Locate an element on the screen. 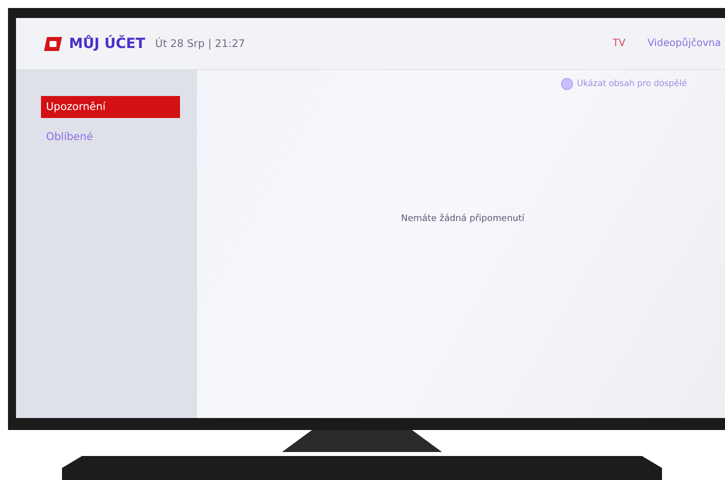 The height and width of the screenshot is (480, 725). nav-tab: Videopůjčovna is located at coordinates (684, 43).